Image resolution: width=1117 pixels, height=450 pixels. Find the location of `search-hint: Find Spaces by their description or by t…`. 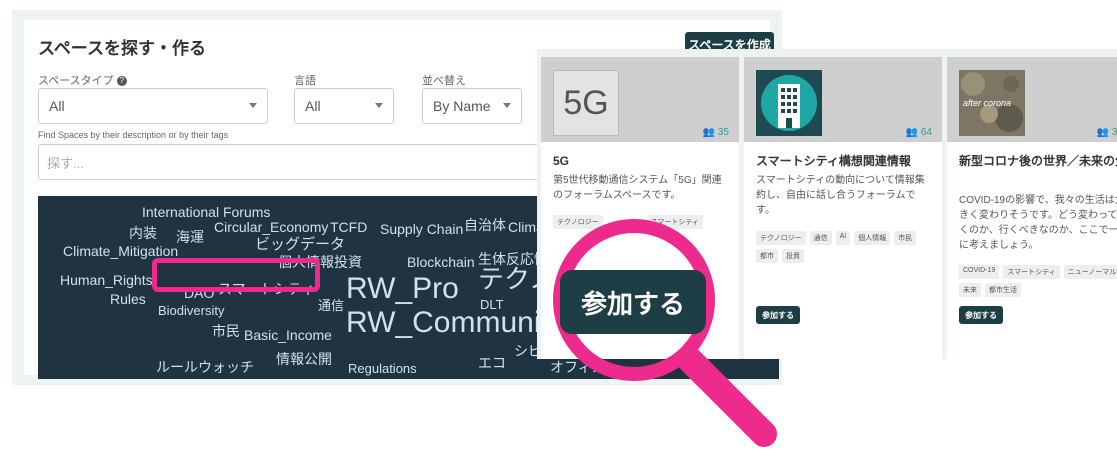

search-hint: Find Spaces by their description or by t… is located at coordinates (133, 135).